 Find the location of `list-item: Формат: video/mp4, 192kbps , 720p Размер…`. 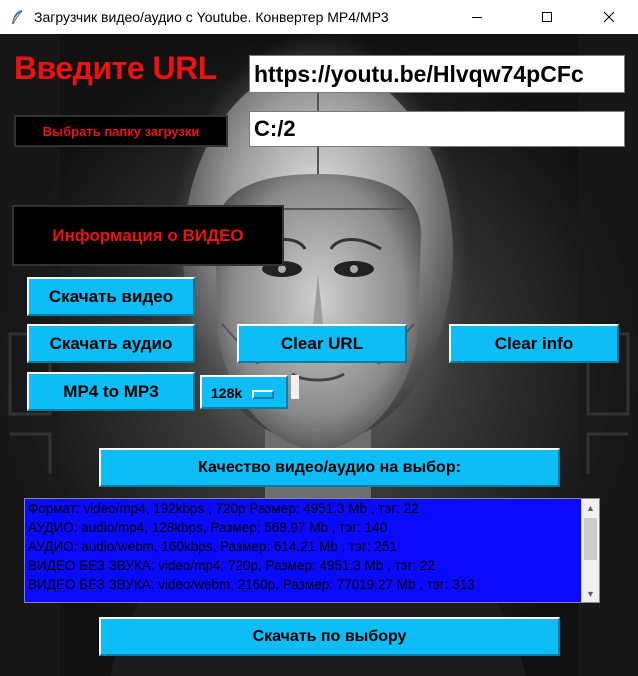

list-item: Формат: video/mp4, 192kbps , 720p Размер… is located at coordinates (223, 509).